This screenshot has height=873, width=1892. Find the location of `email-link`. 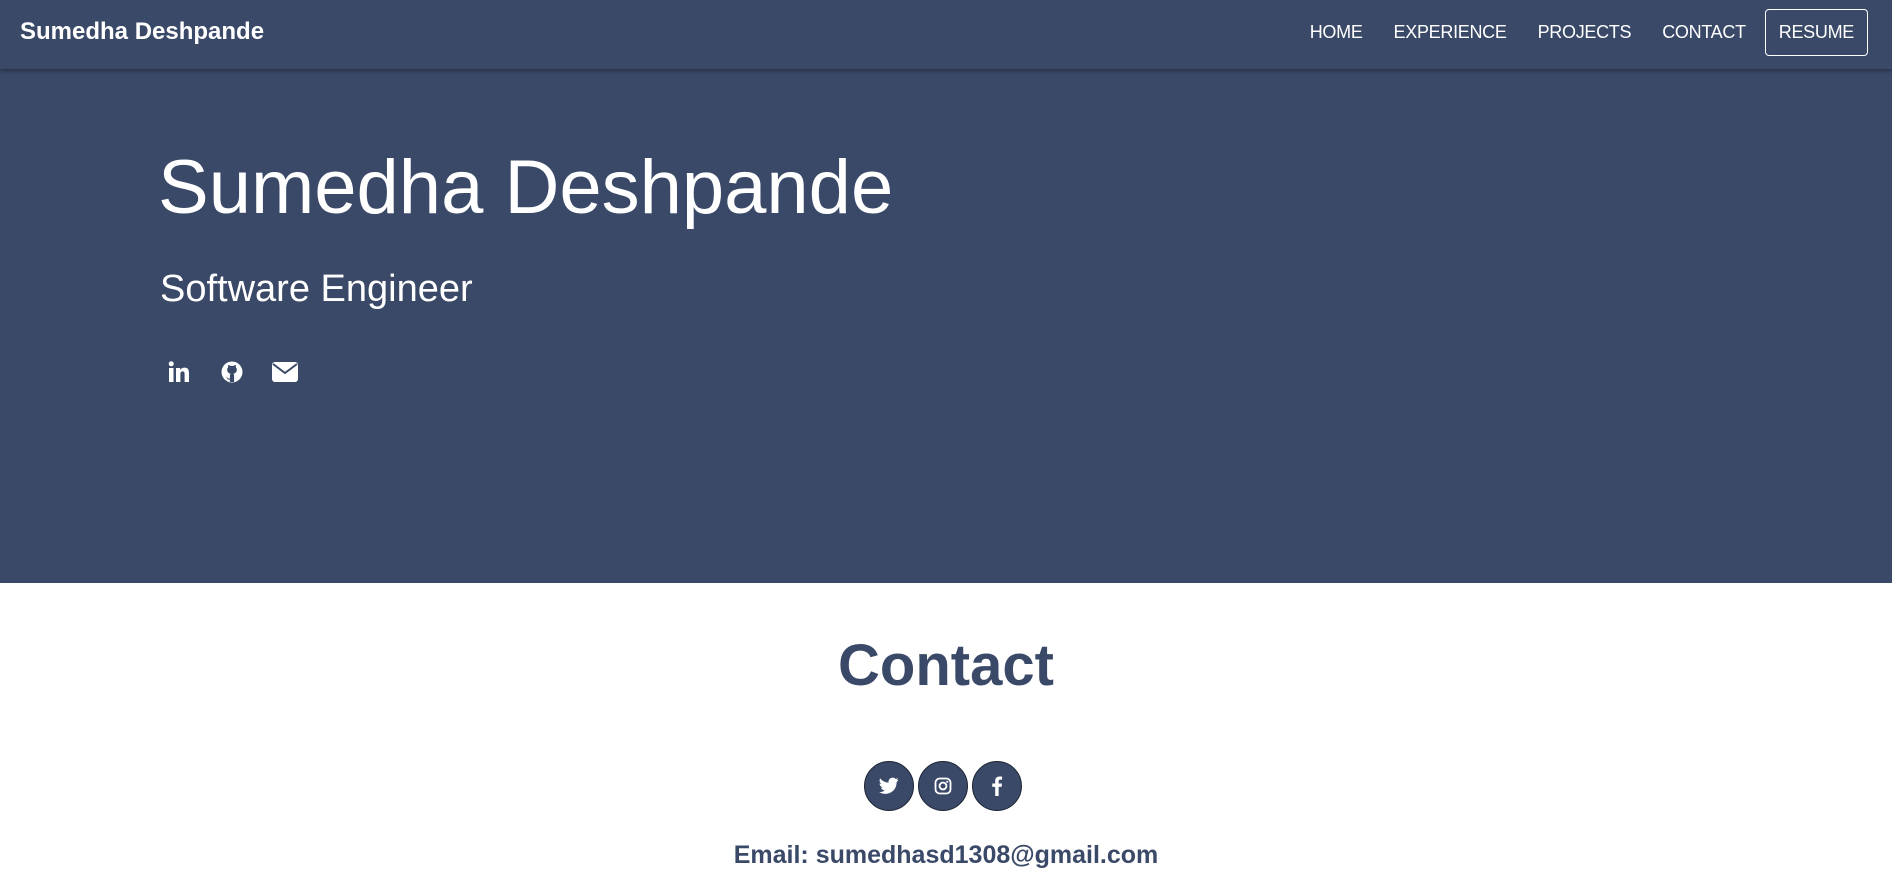

email-link is located at coordinates (285, 372).